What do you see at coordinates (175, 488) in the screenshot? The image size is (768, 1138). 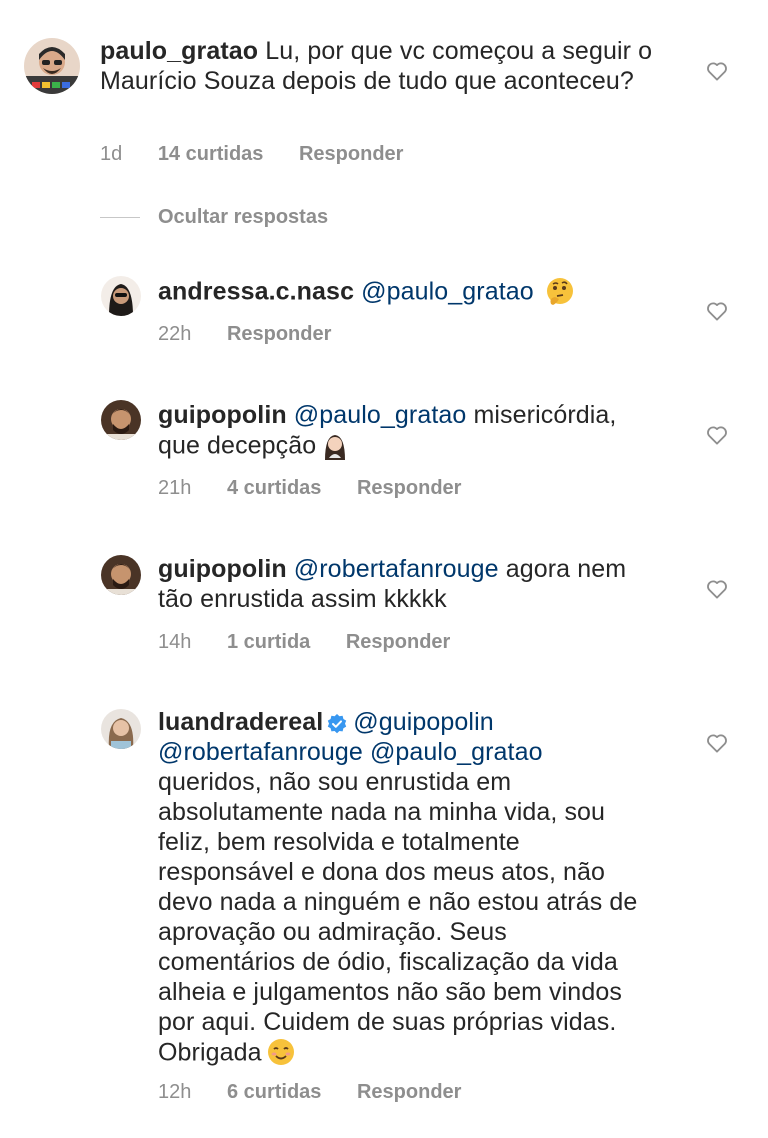 I see `reply-time: 21h` at bounding box center [175, 488].